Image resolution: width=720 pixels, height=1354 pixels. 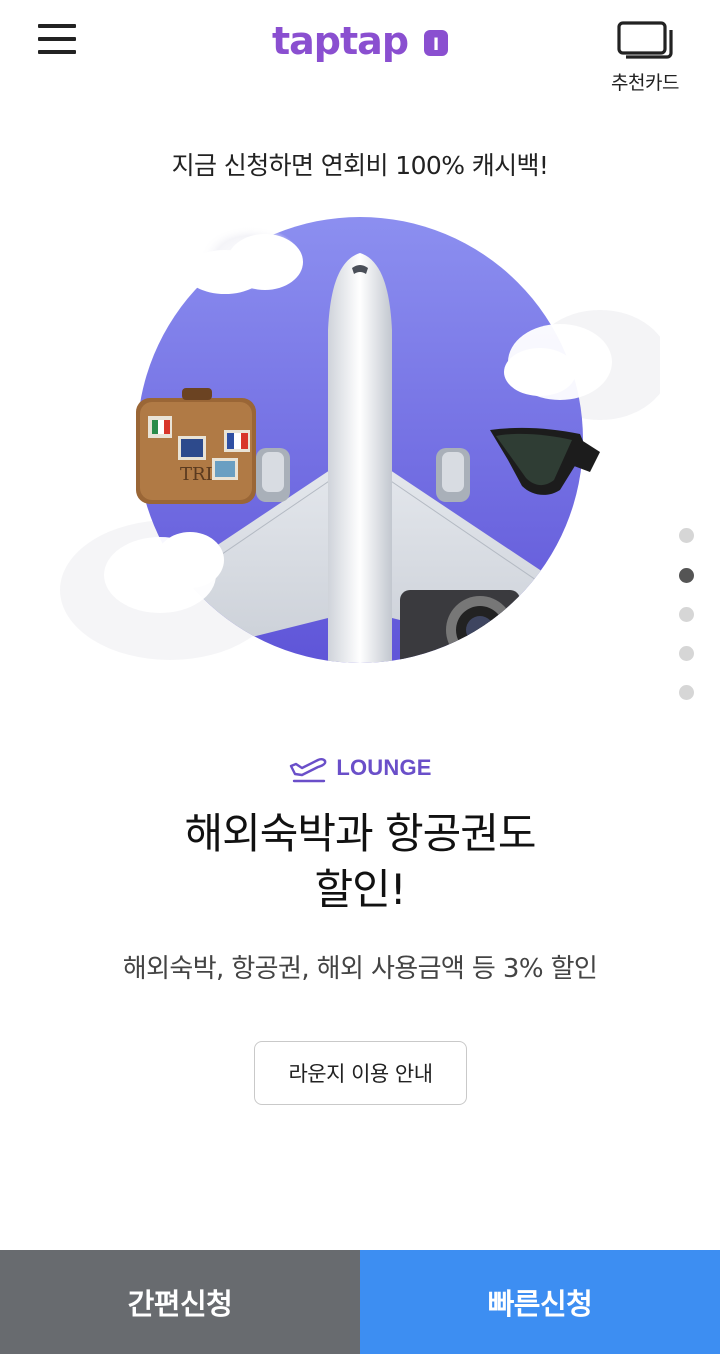 I want to click on bottom-action-bar: 간편신청 빠른신청, so click(x=360, y=1302).